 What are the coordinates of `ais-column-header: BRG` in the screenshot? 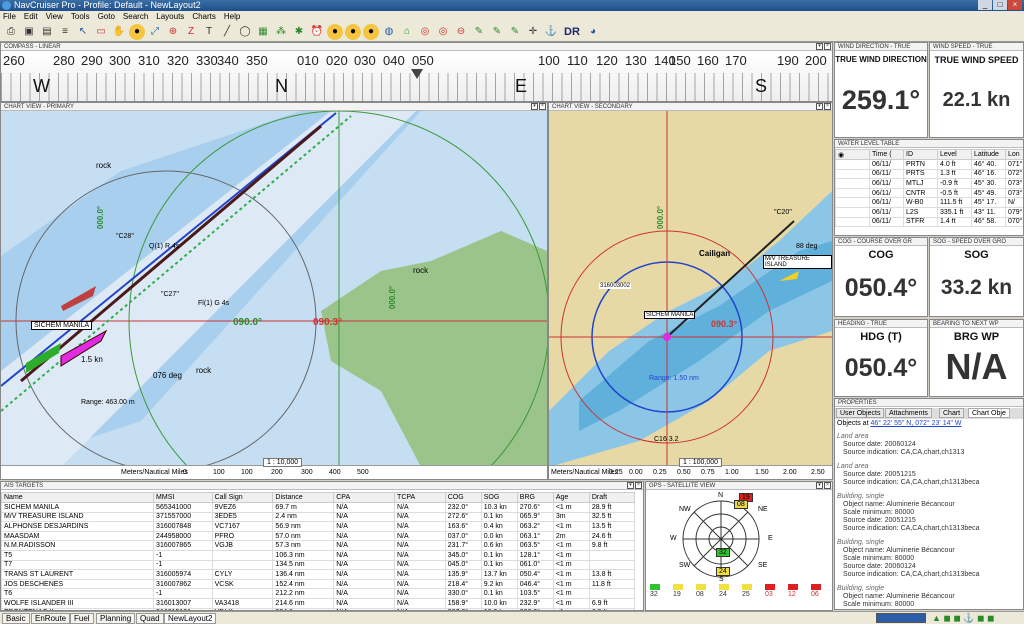 It's located at (535, 497).